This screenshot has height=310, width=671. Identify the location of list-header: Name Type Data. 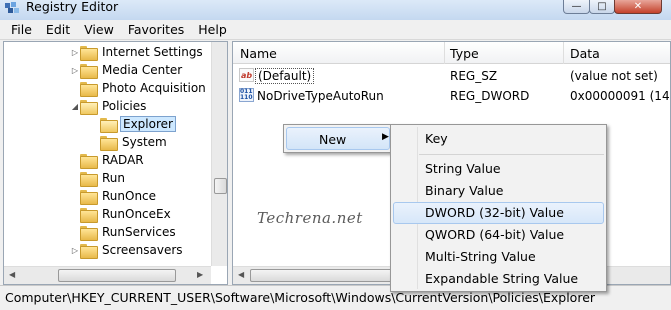
(451, 53).